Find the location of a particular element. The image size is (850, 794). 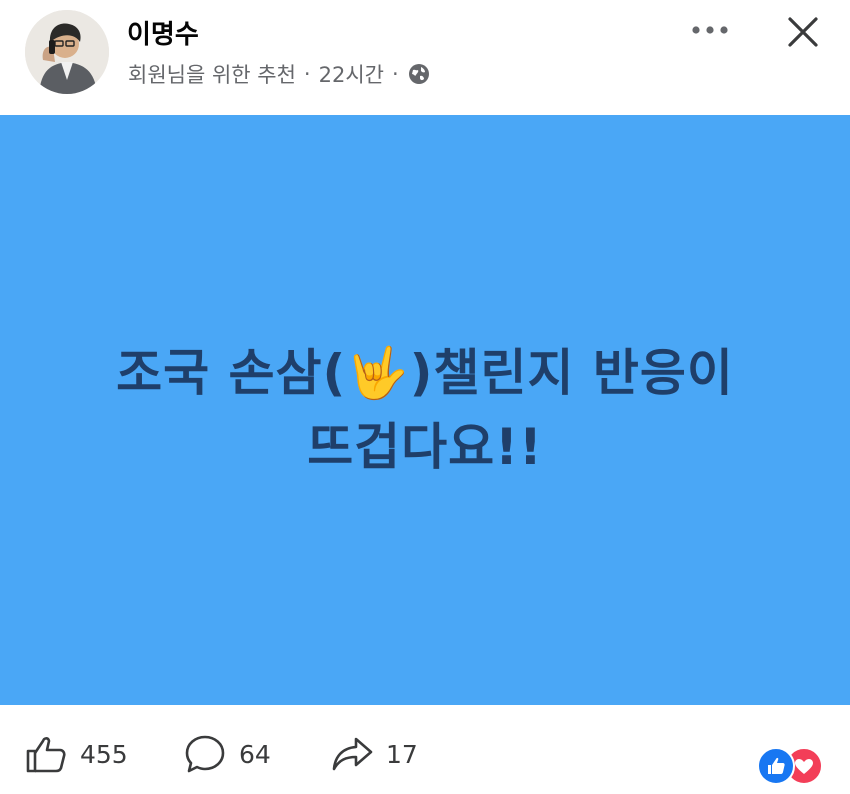

more-horizontal-icon is located at coordinates (710, 30).